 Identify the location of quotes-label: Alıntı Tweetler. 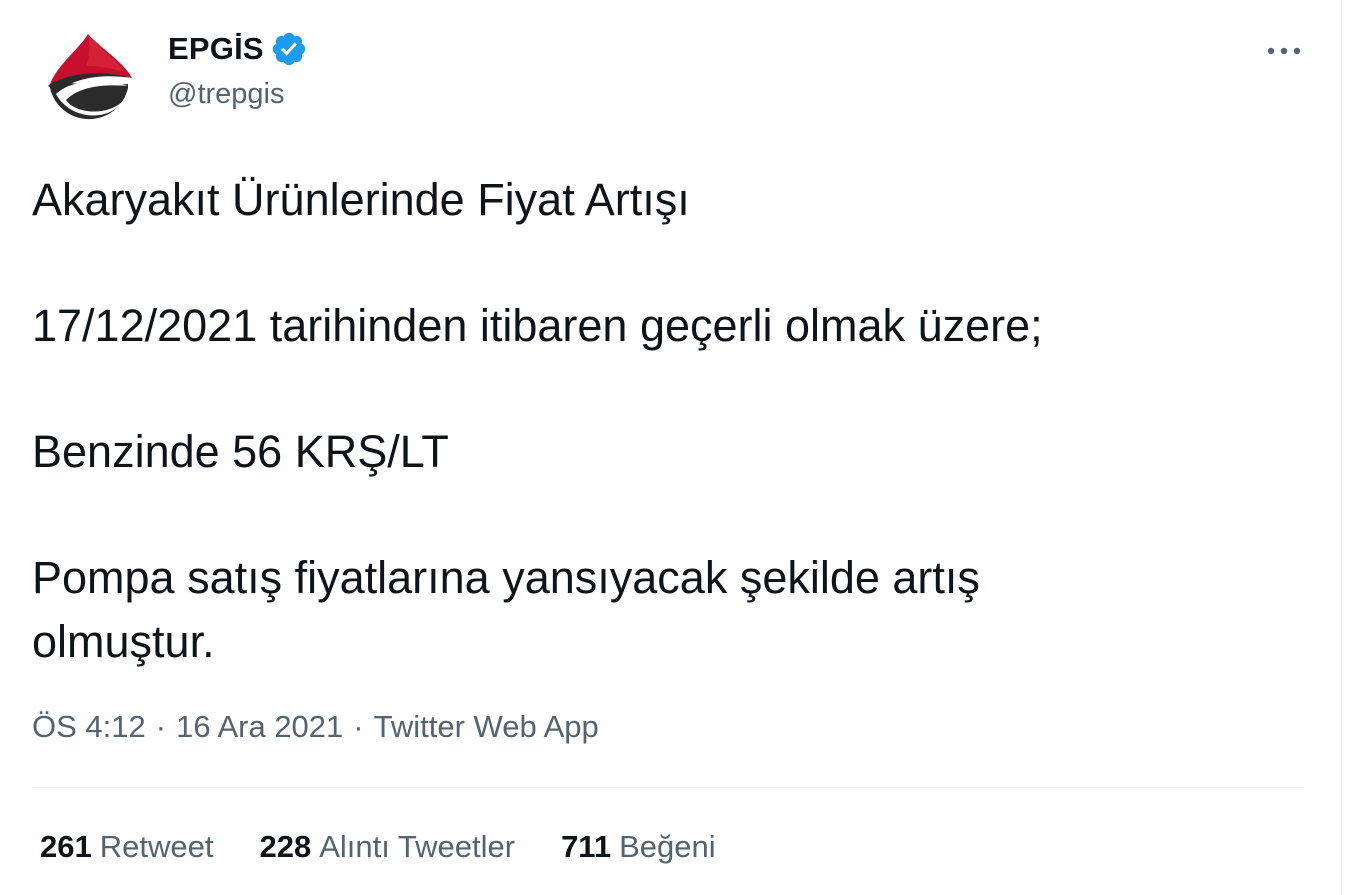
(417, 846).